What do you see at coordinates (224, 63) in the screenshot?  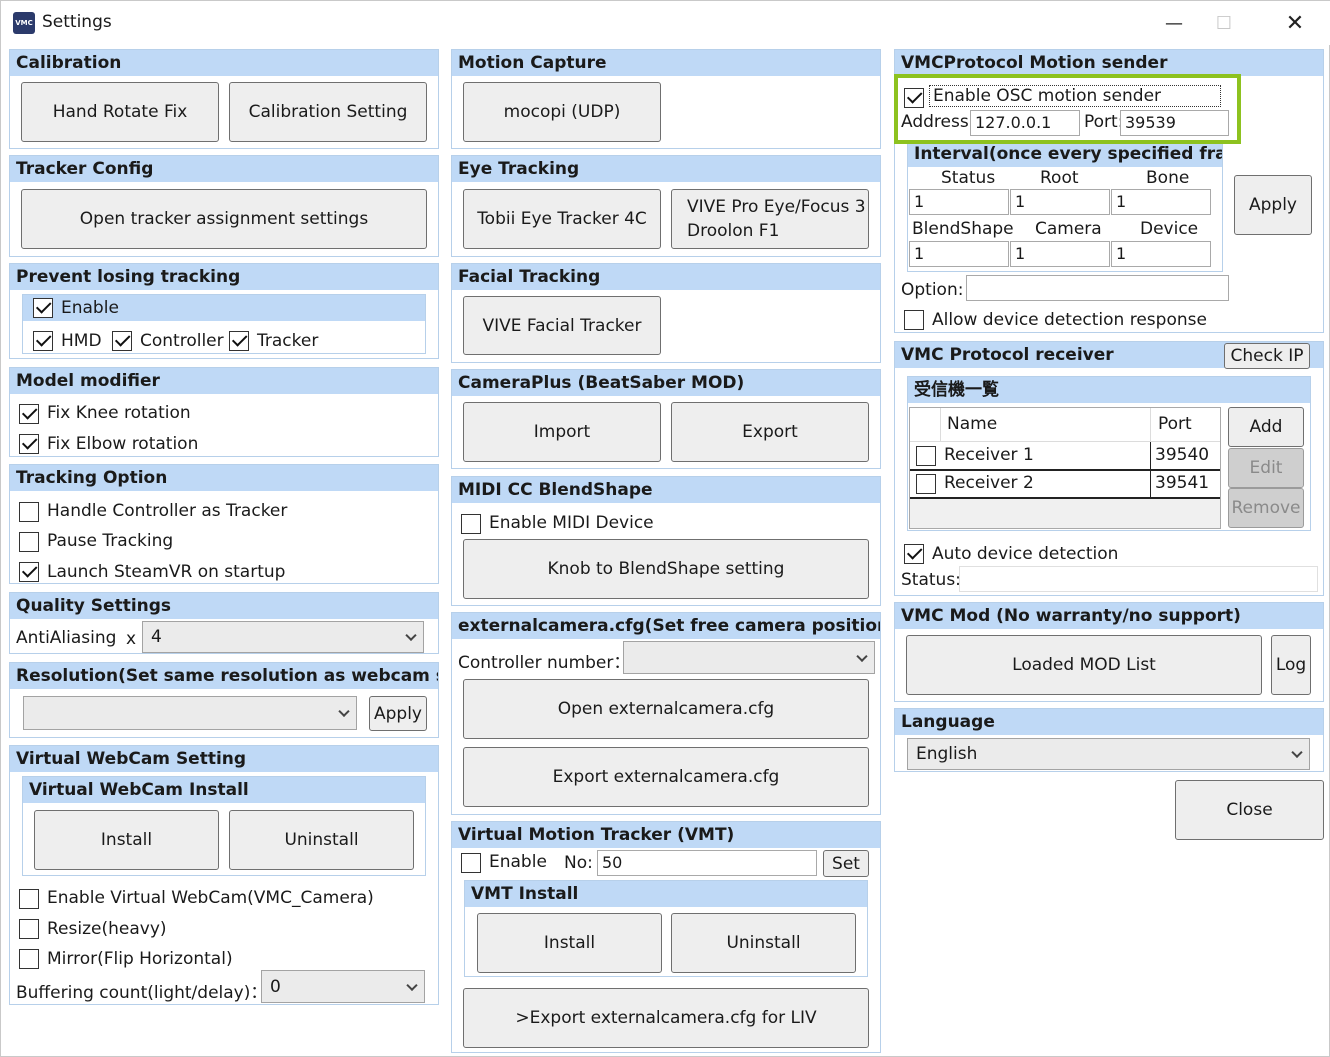 I see `calibration-header: Calibration` at bounding box center [224, 63].